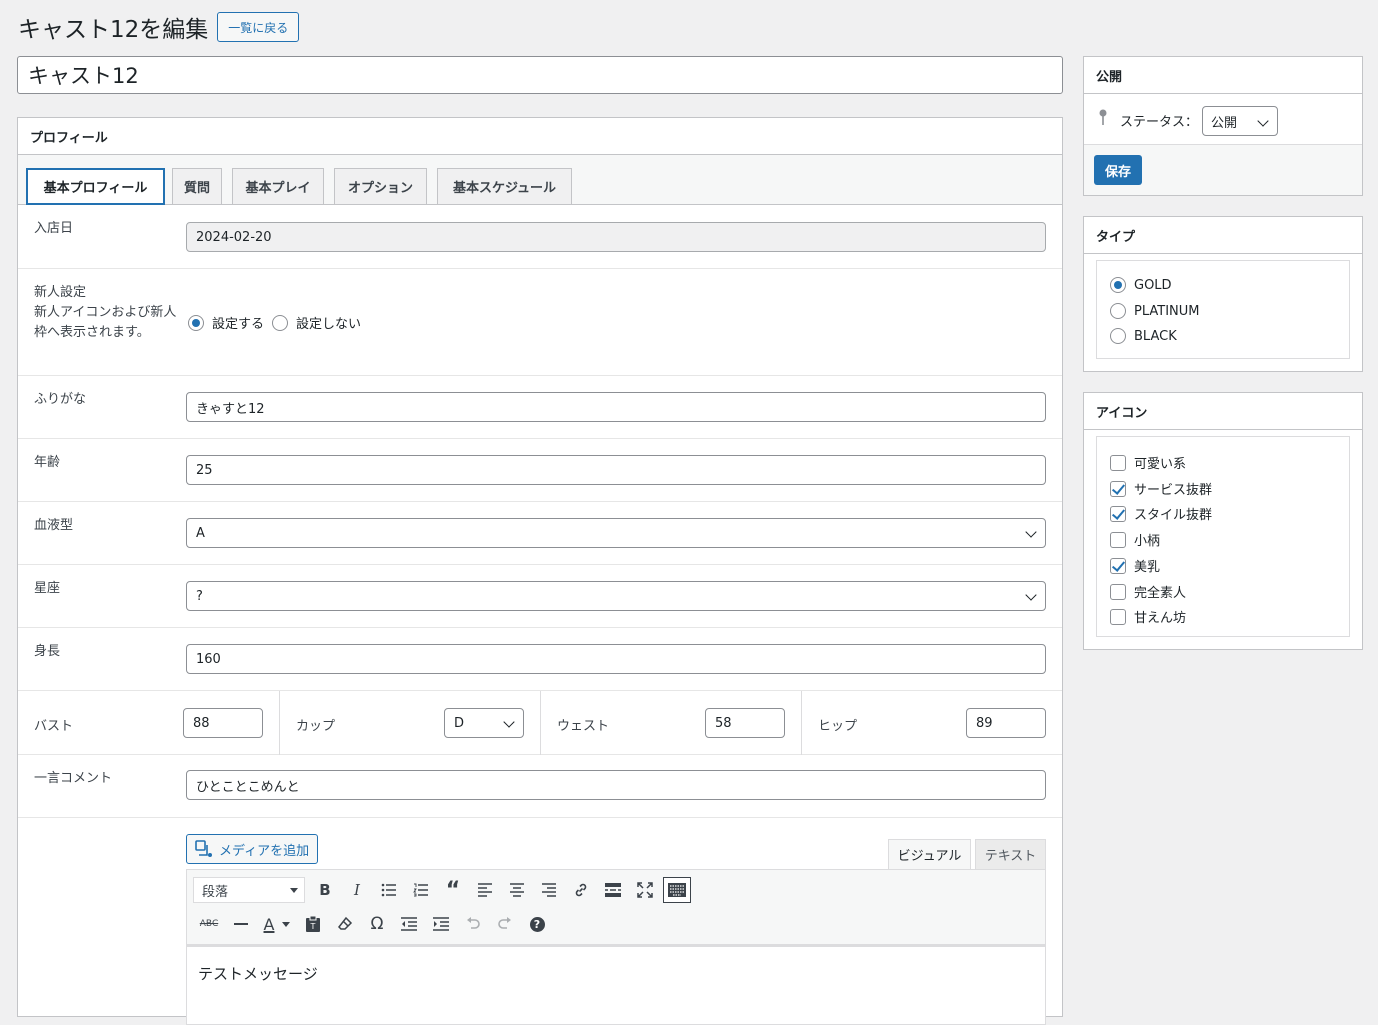 The height and width of the screenshot is (1025, 1378). Describe the element at coordinates (223, 723) in the screenshot. I see `bust-field: 88` at that location.